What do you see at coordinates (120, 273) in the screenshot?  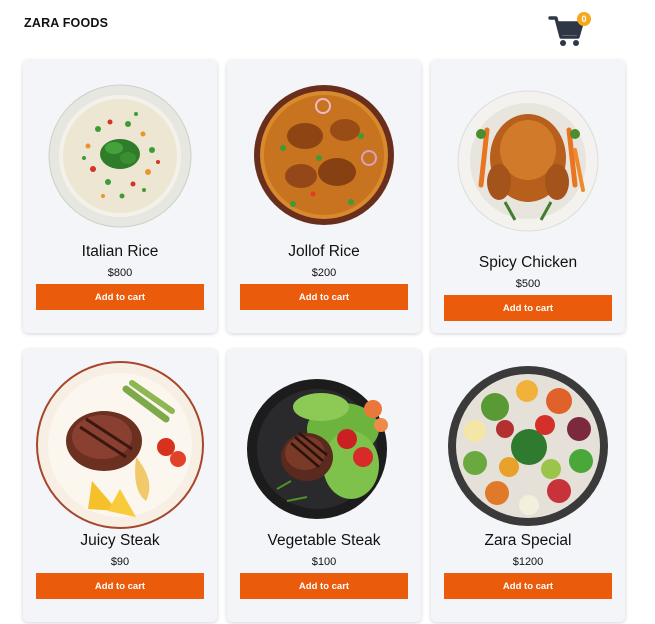 I see `product-price: $800` at bounding box center [120, 273].